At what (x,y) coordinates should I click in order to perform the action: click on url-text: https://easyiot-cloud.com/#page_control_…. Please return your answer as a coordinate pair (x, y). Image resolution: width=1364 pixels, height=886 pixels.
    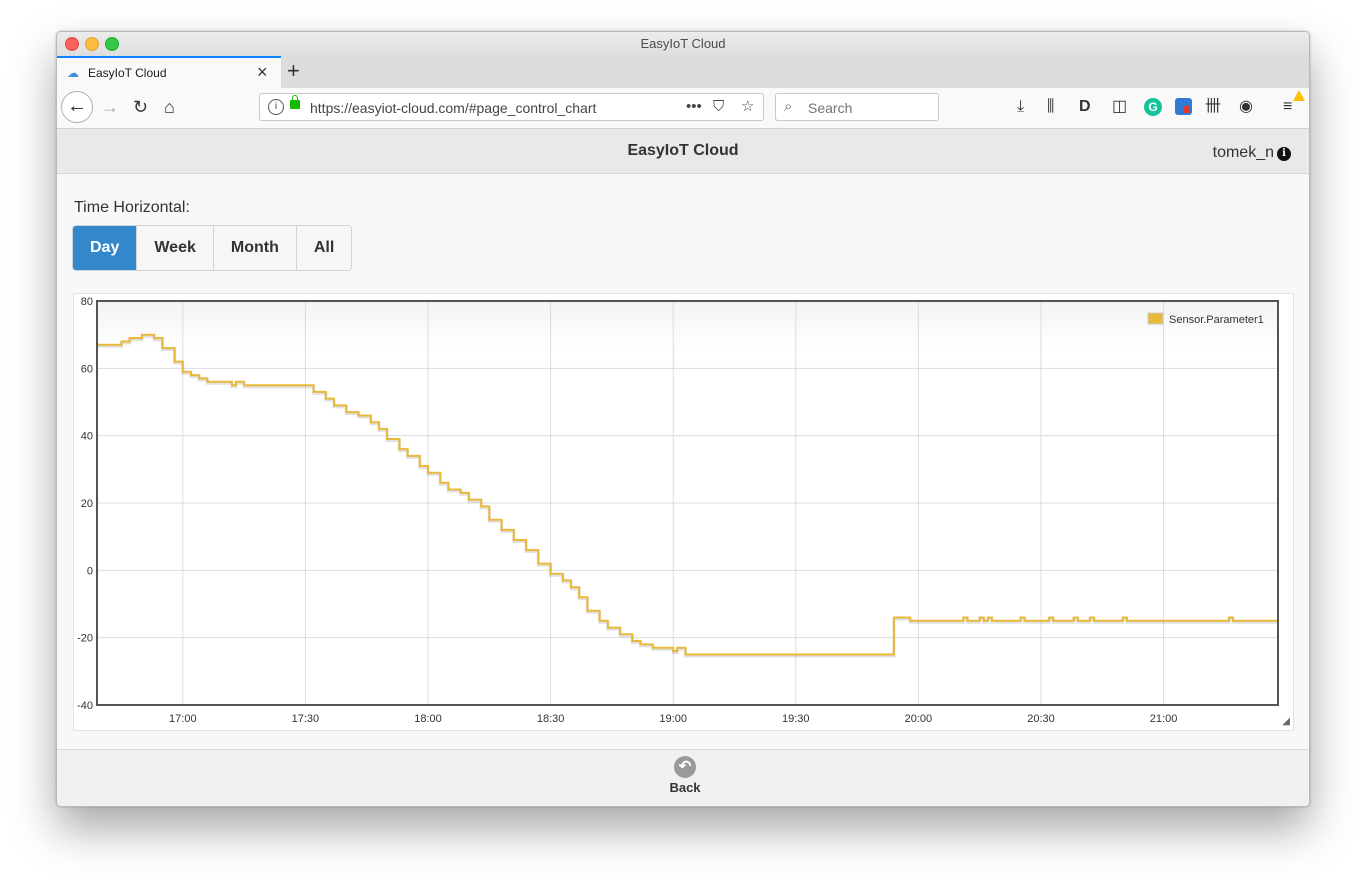
    Looking at the image, I should click on (453, 108).